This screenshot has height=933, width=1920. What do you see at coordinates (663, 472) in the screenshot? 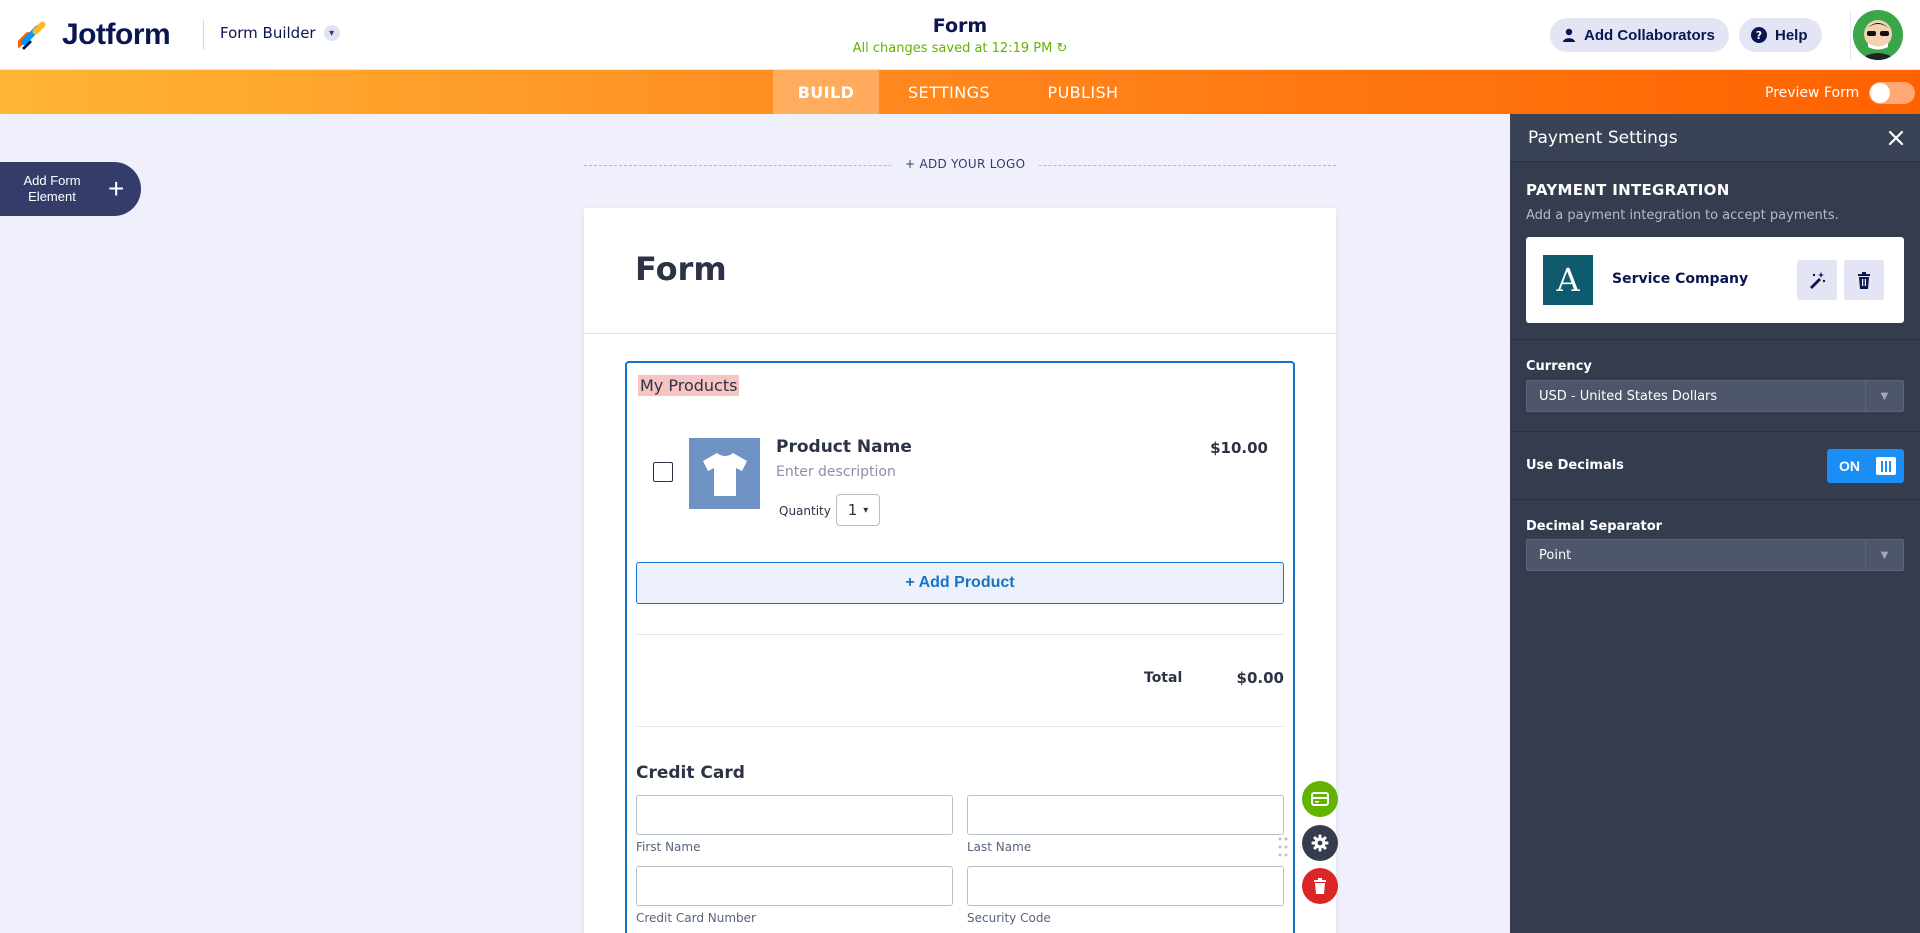
I see `product-checkbox` at bounding box center [663, 472].